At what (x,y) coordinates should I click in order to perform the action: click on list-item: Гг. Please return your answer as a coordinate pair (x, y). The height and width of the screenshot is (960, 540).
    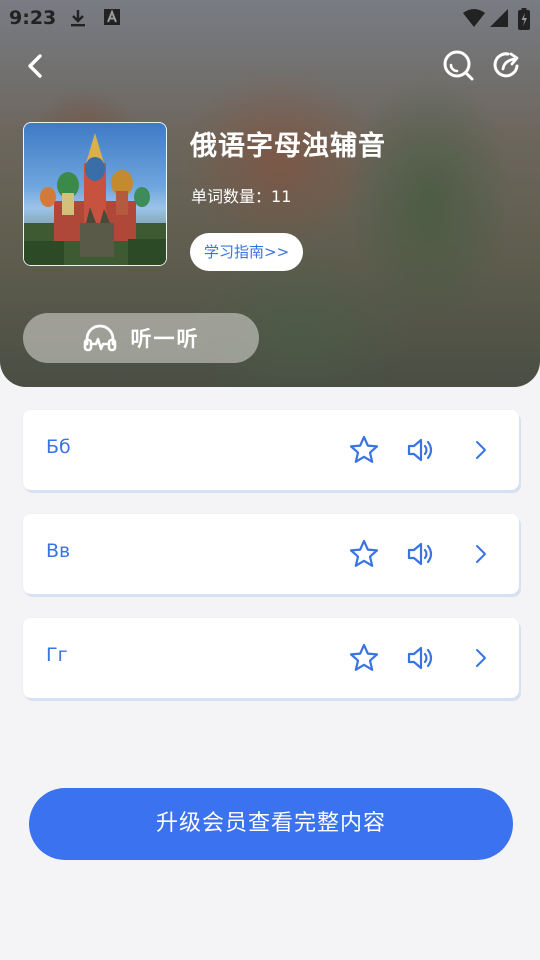
    Looking at the image, I should click on (271, 658).